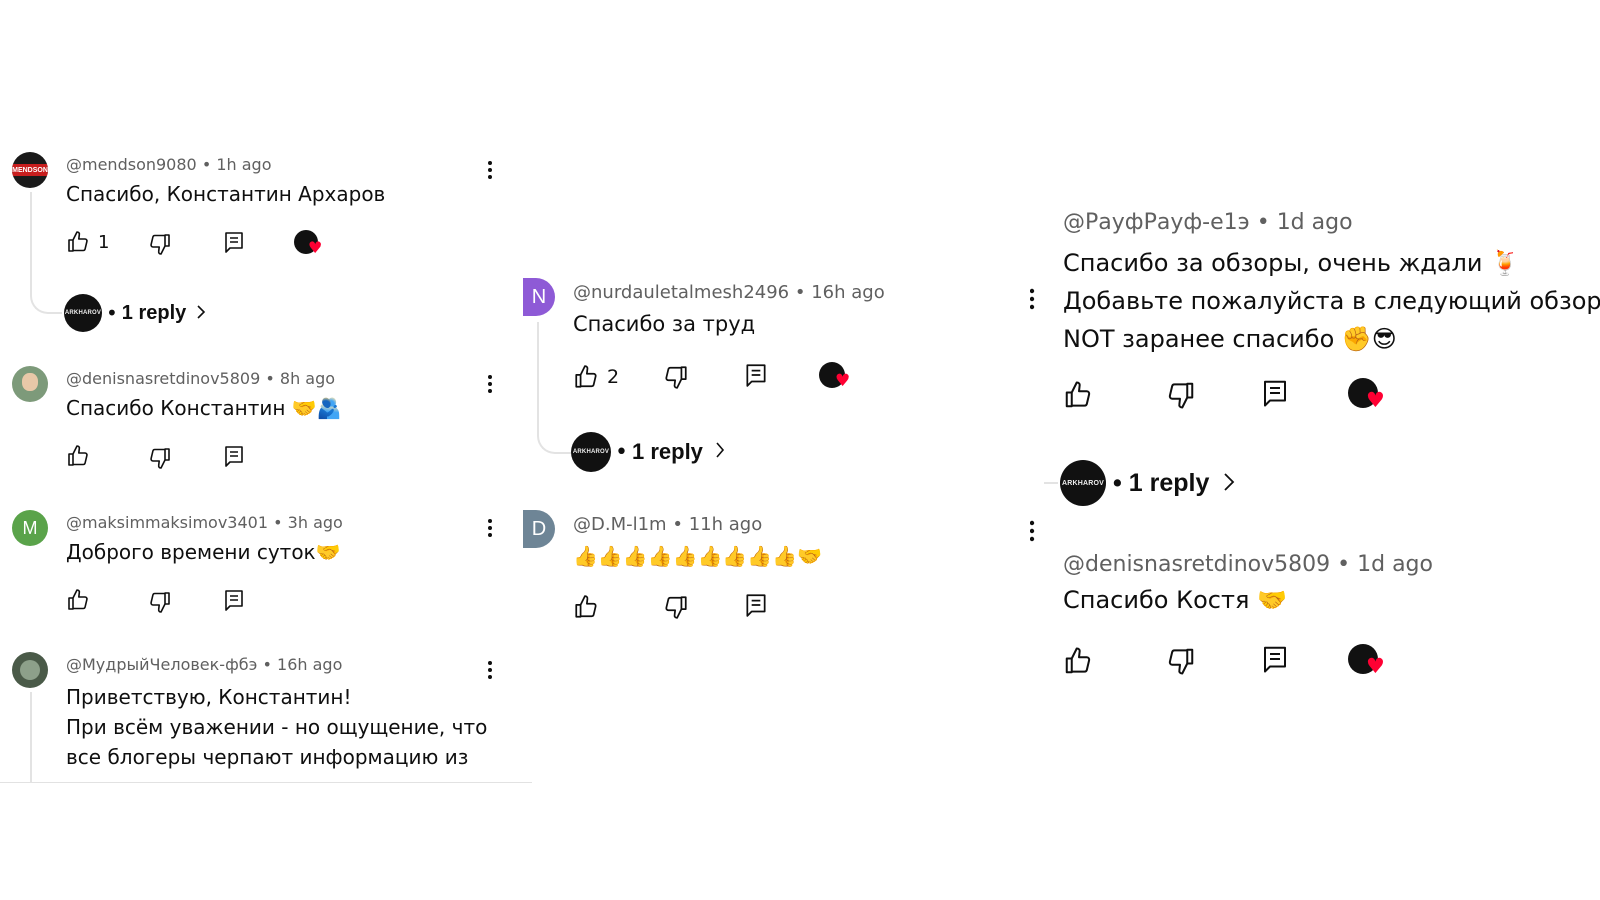 This screenshot has height=900, width=1600. I want to click on comment-author: @МудрыйЧеловек-фбэ, so click(161, 664).